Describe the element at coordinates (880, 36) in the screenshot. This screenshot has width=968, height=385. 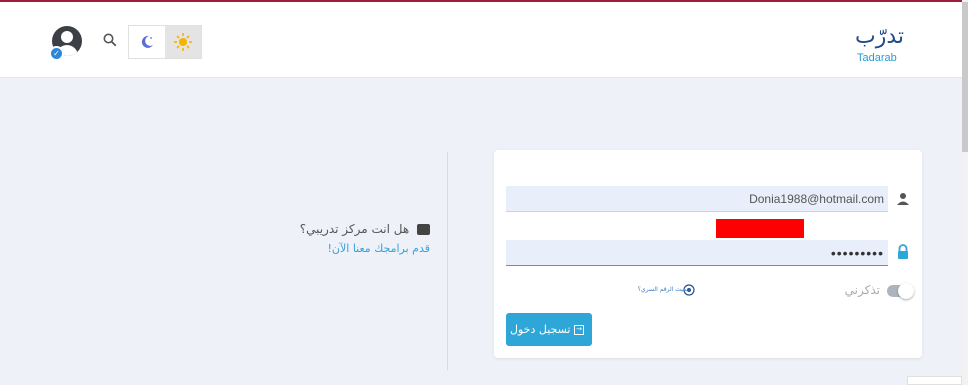
I see `logo-arabic-text: تدرّب` at that location.